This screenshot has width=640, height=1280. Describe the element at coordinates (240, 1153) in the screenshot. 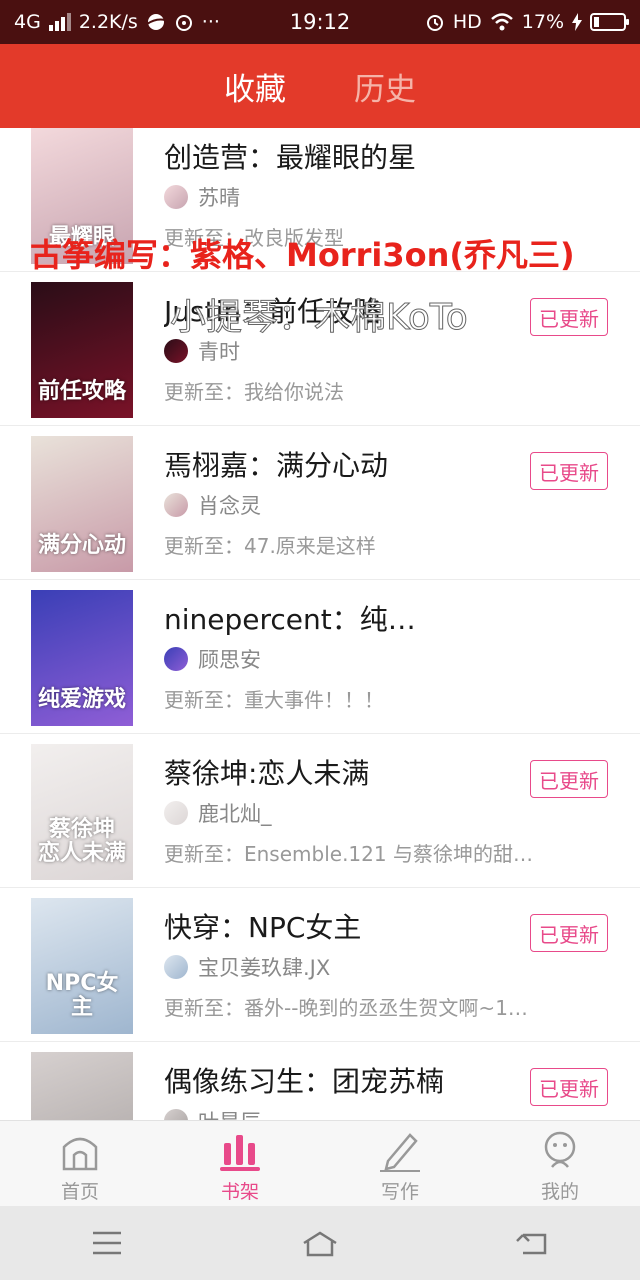

I see `bookshelf-icon` at that location.